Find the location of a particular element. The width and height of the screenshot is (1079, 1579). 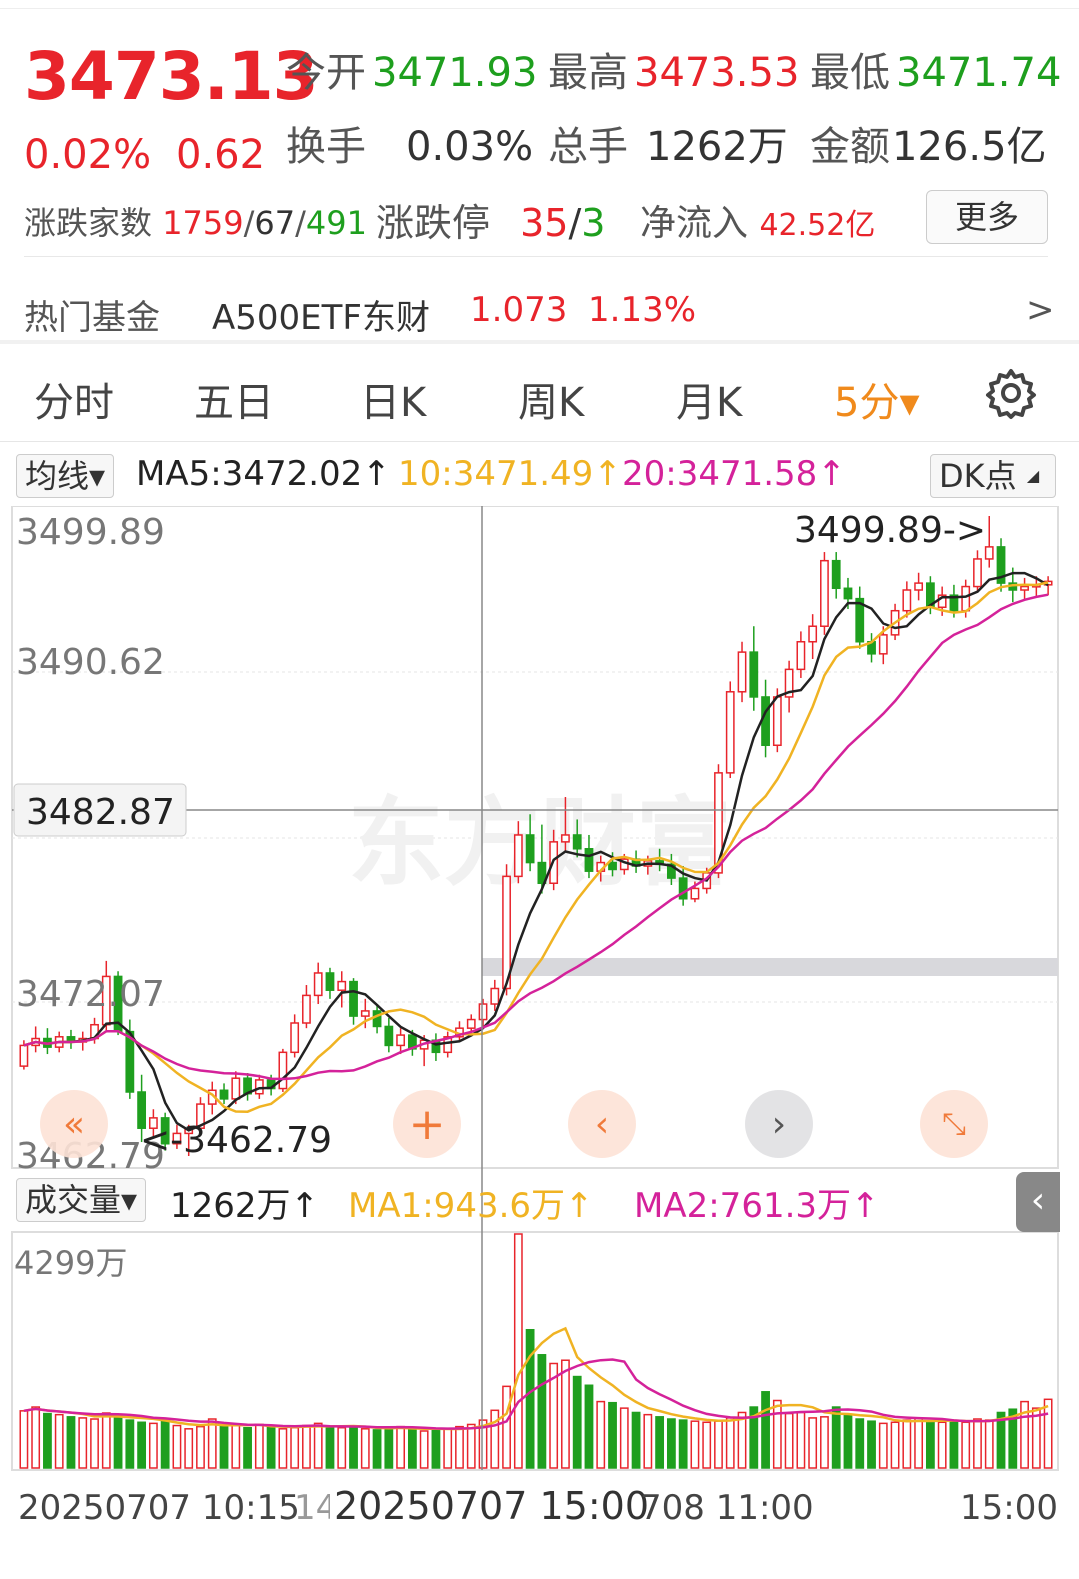

high-value: 3473.53 is located at coordinates (717, 73).